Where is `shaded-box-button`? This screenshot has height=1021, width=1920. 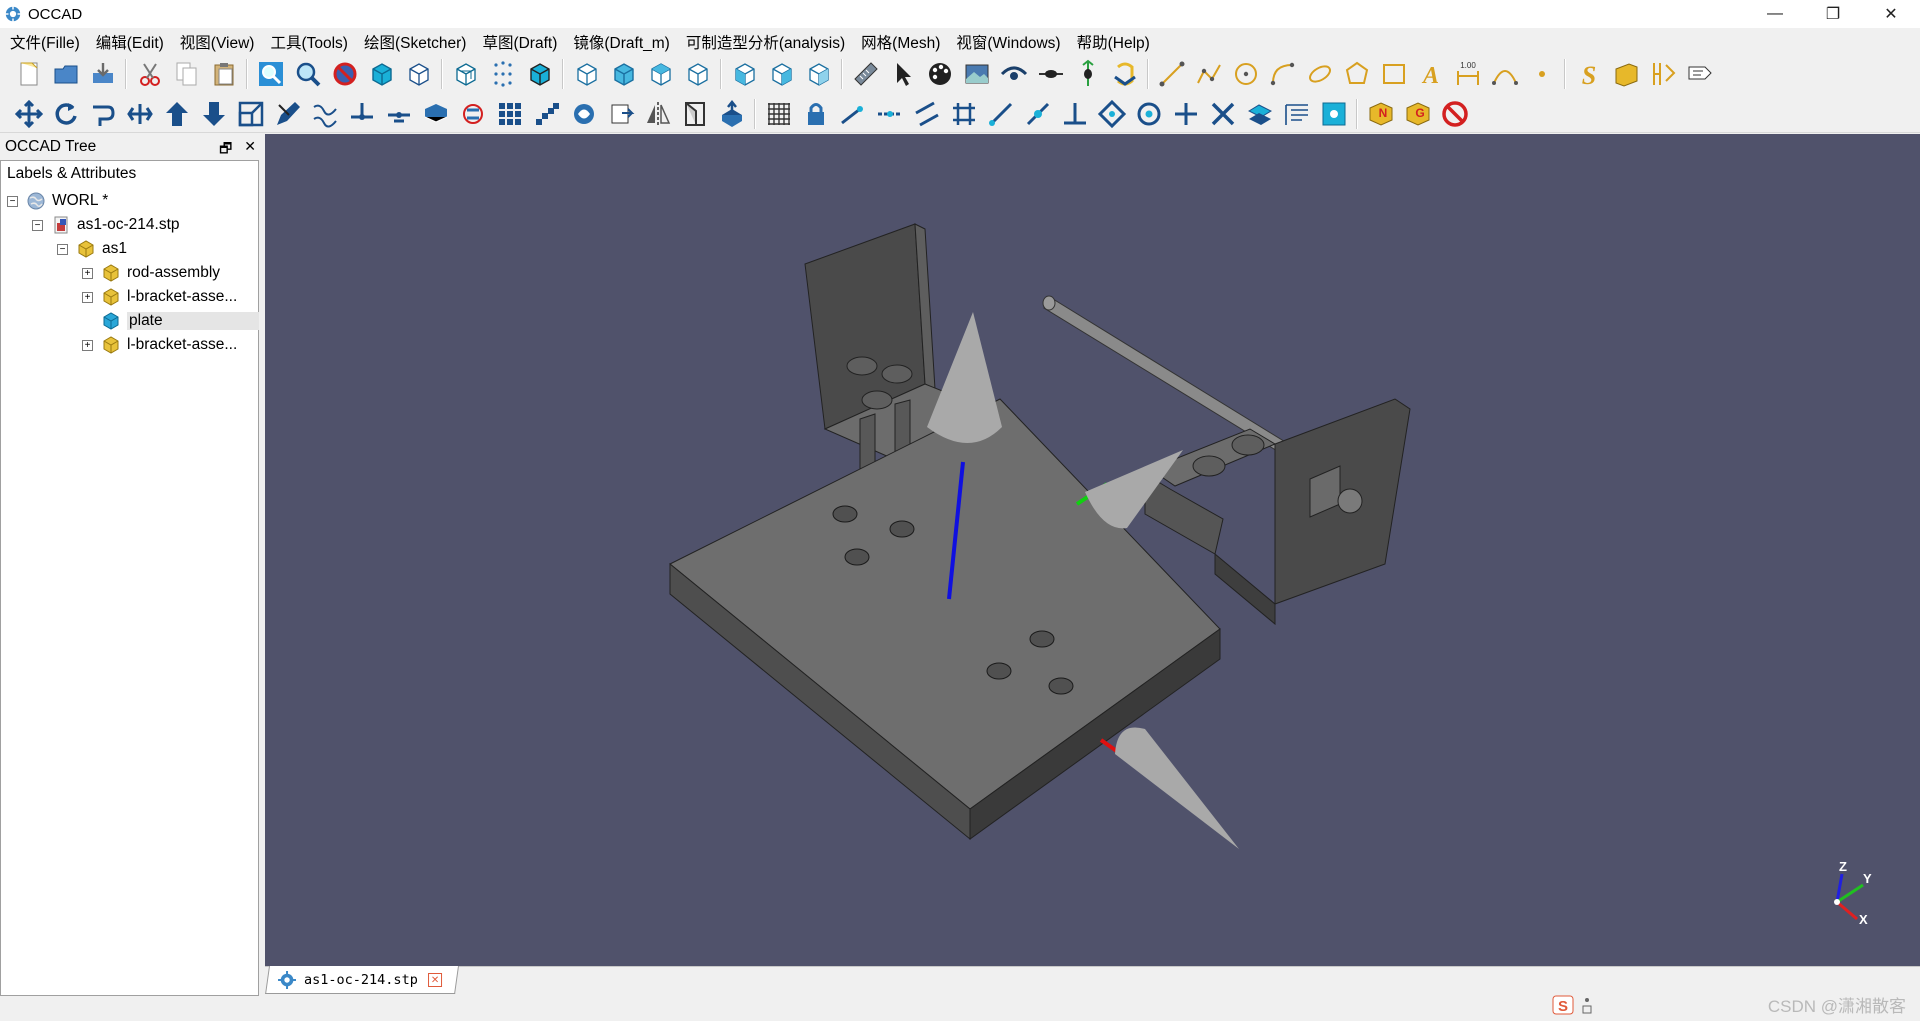
shaded-box-button is located at coordinates (381, 74).